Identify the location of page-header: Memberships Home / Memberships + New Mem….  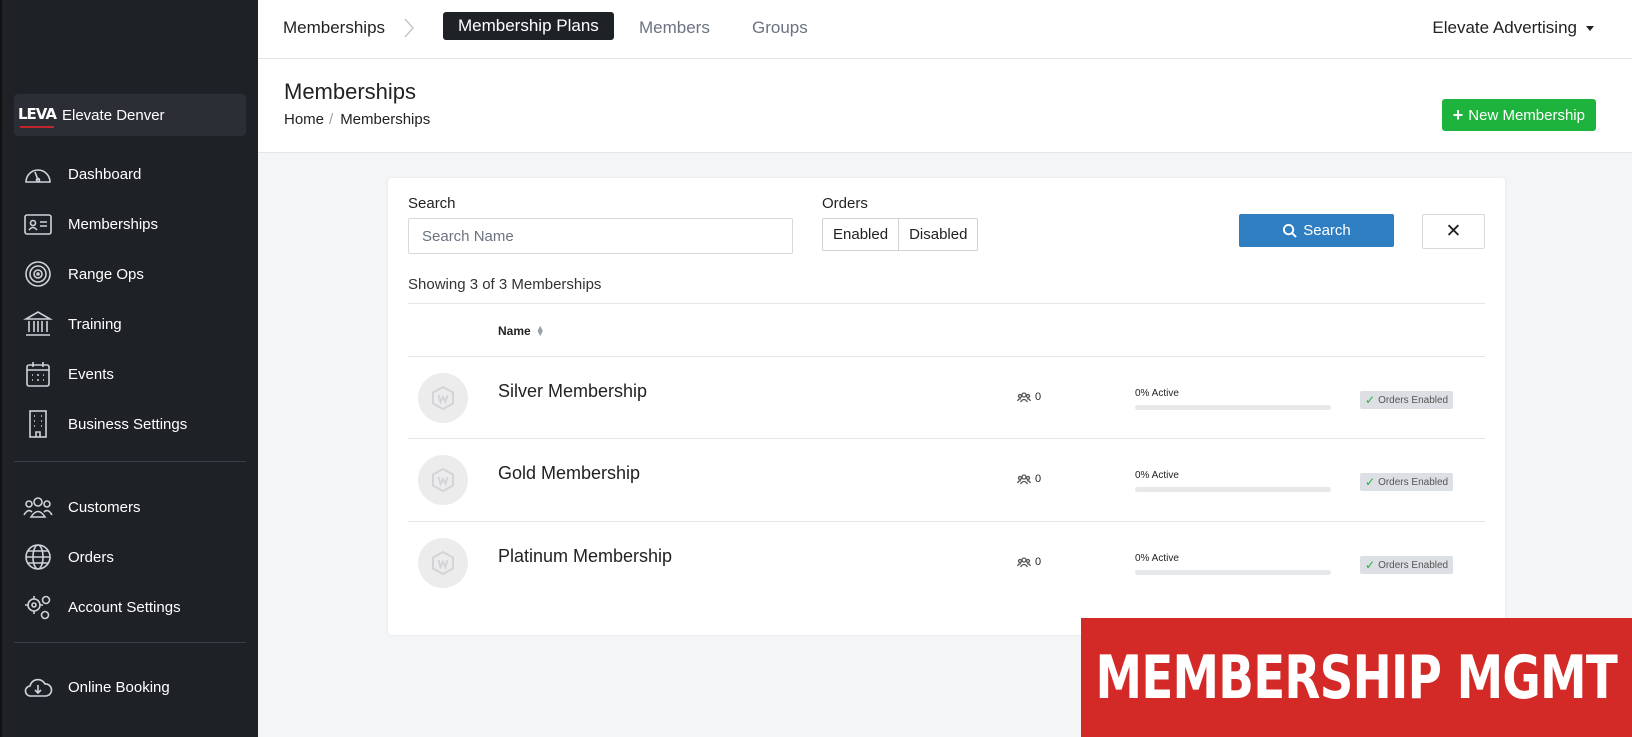
(945, 106).